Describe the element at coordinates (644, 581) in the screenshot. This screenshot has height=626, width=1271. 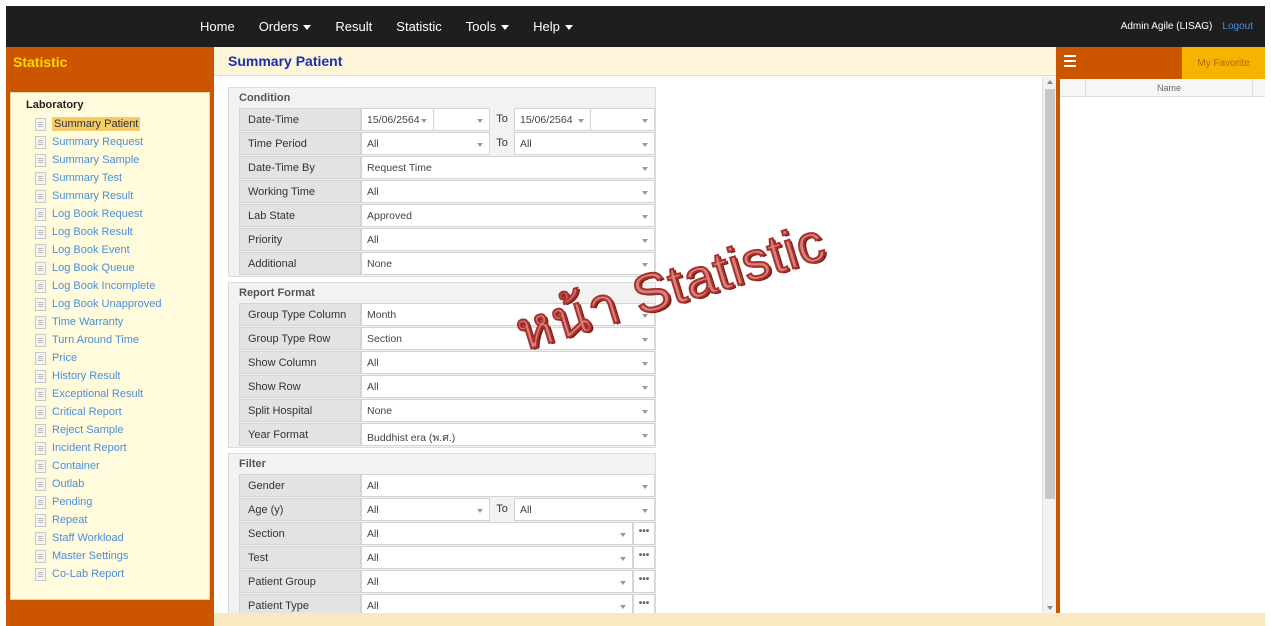
I see `patient-group-more-button: •••` at that location.